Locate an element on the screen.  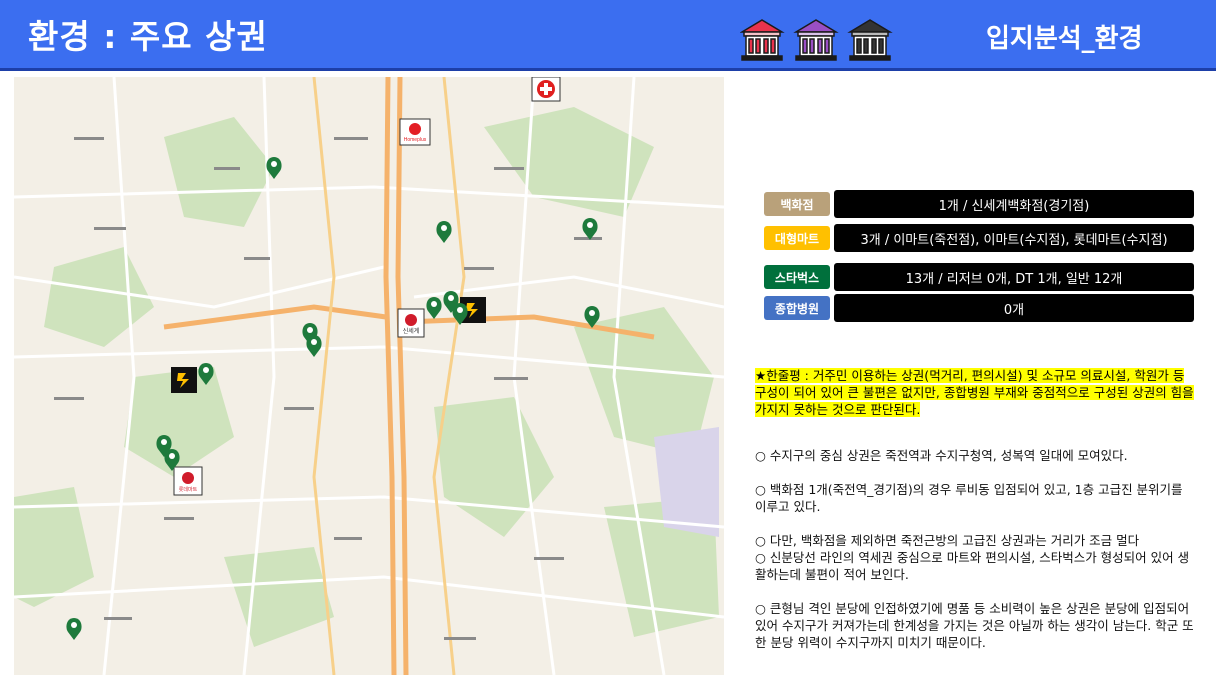
note-item: ○ 수지구의 중심 상권은 죽전역과 수지구청역, 성복역 일대에 모여있다. is located at coordinates (941, 455).